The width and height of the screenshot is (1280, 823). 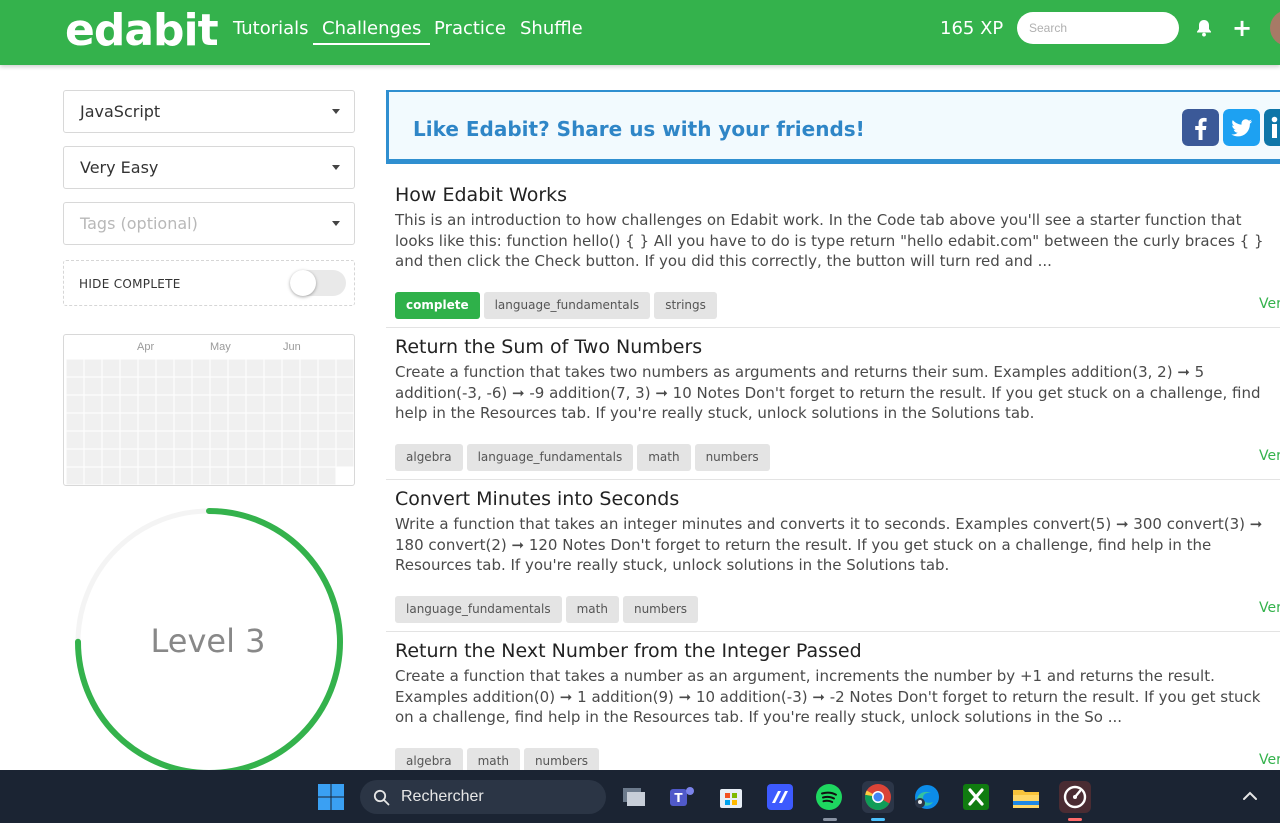 I want to click on tags-select: Tags (optional), so click(x=209, y=223).